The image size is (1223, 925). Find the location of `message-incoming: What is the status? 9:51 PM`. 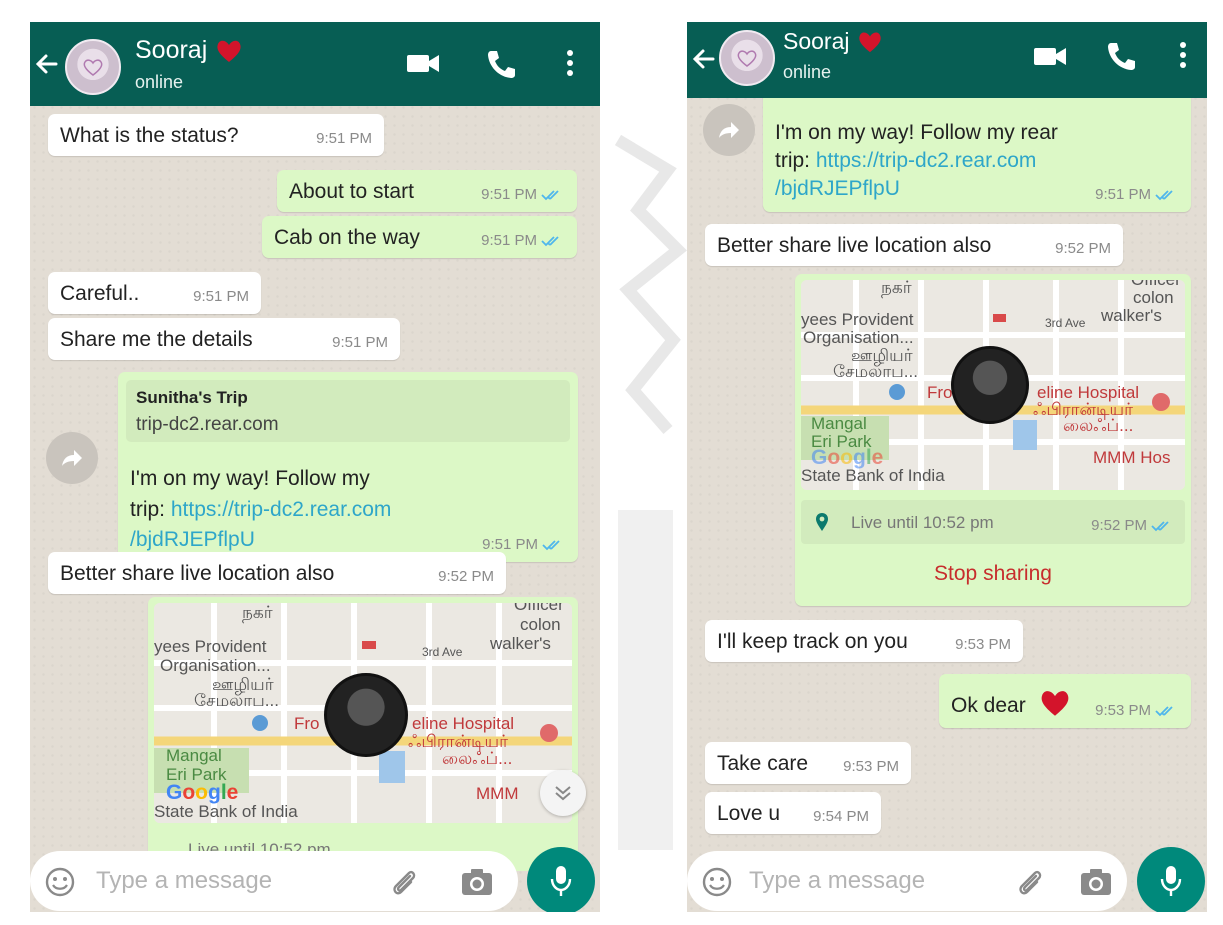

message-incoming: What is the status? 9:51 PM is located at coordinates (216, 135).